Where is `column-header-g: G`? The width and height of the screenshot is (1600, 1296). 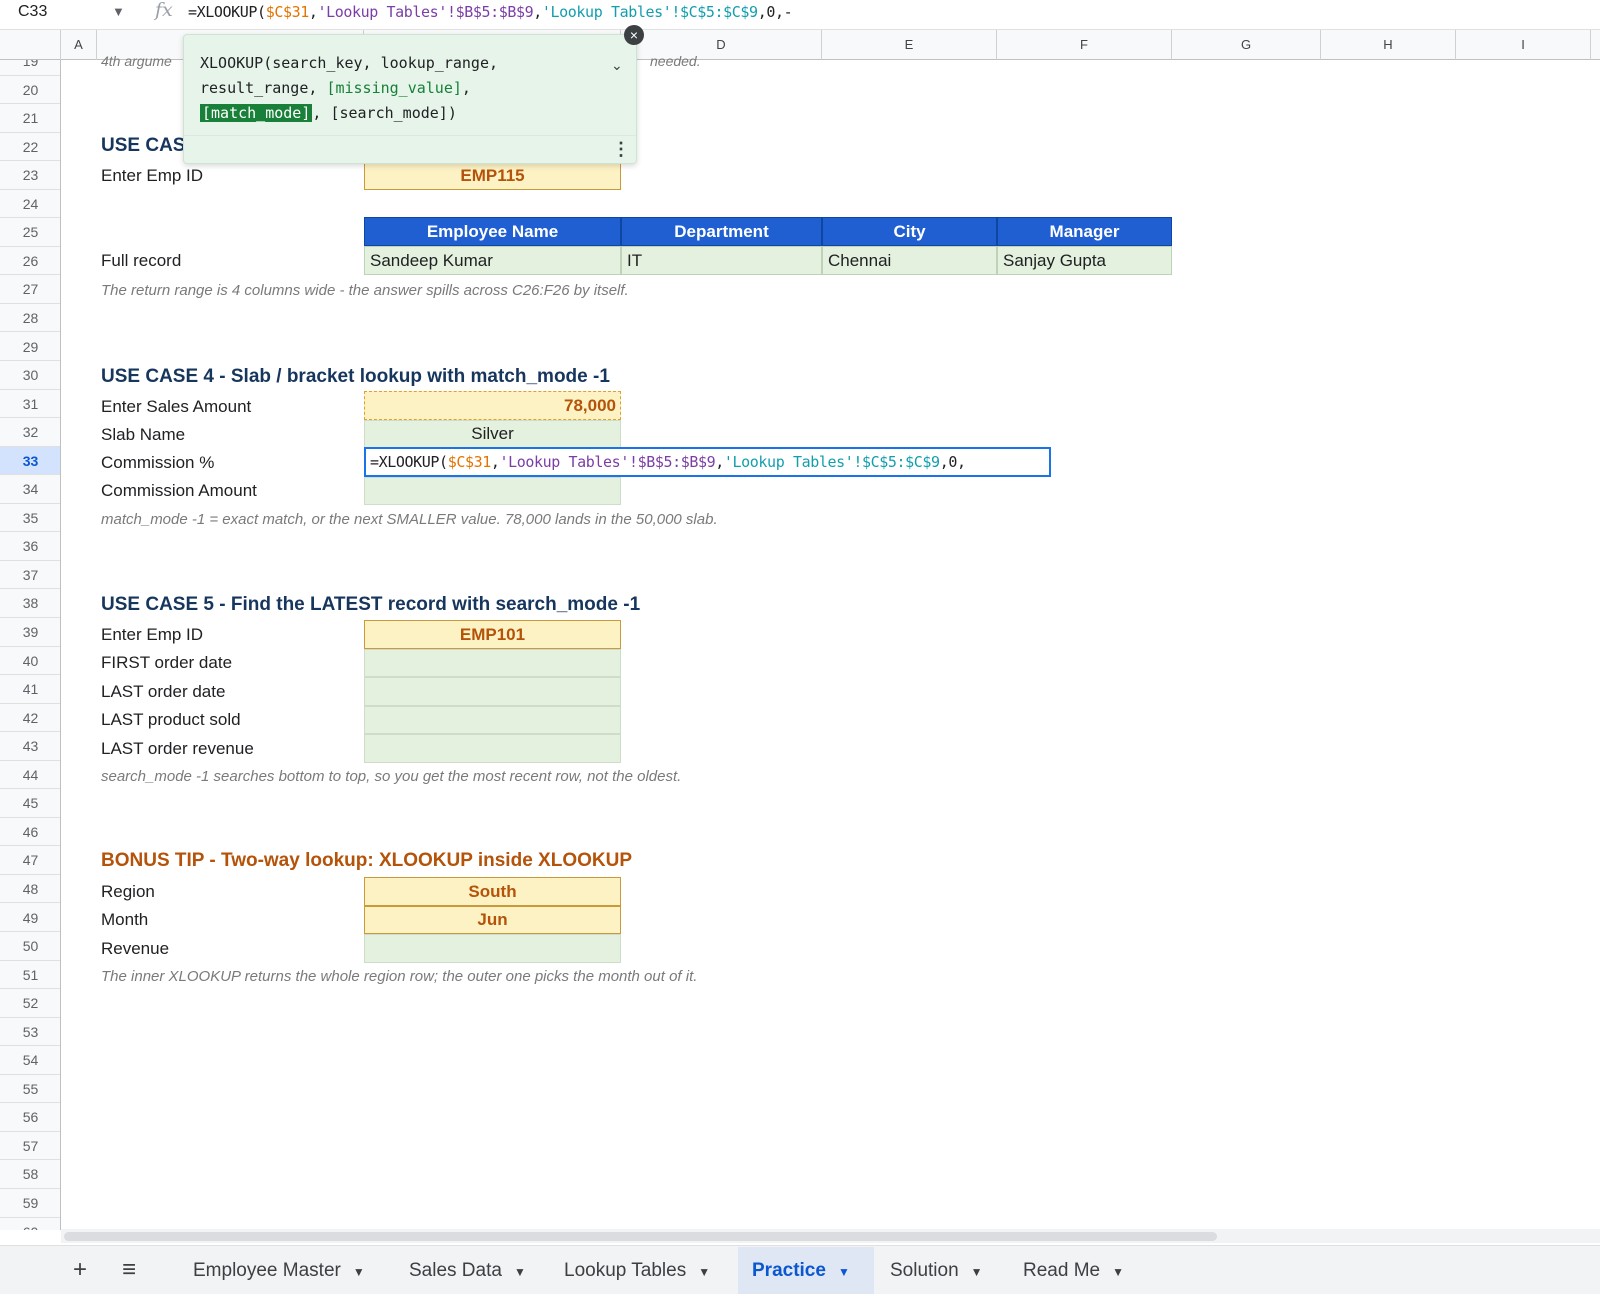
column-header-g: G is located at coordinates (1246, 45).